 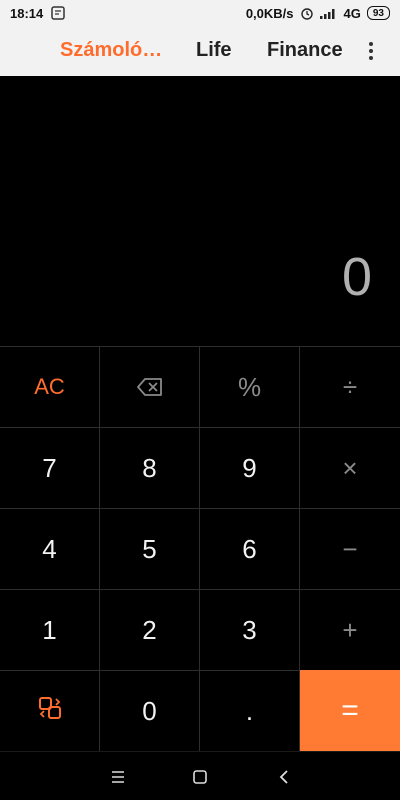 What do you see at coordinates (250, 386) in the screenshot?
I see `percent-button: %` at bounding box center [250, 386].